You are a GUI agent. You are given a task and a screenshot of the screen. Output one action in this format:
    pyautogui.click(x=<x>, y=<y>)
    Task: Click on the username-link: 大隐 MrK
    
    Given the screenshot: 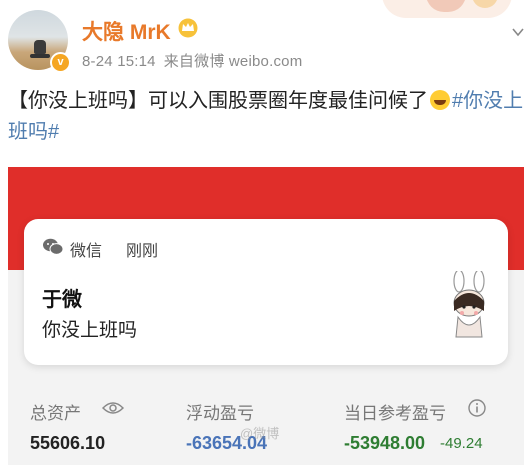 What is the action you would take?
    pyautogui.click(x=126, y=31)
    